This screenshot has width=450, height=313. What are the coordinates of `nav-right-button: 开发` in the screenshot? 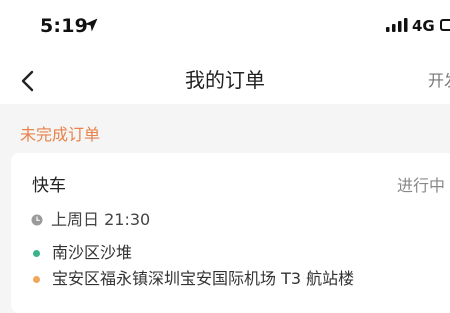 It's located at (439, 81).